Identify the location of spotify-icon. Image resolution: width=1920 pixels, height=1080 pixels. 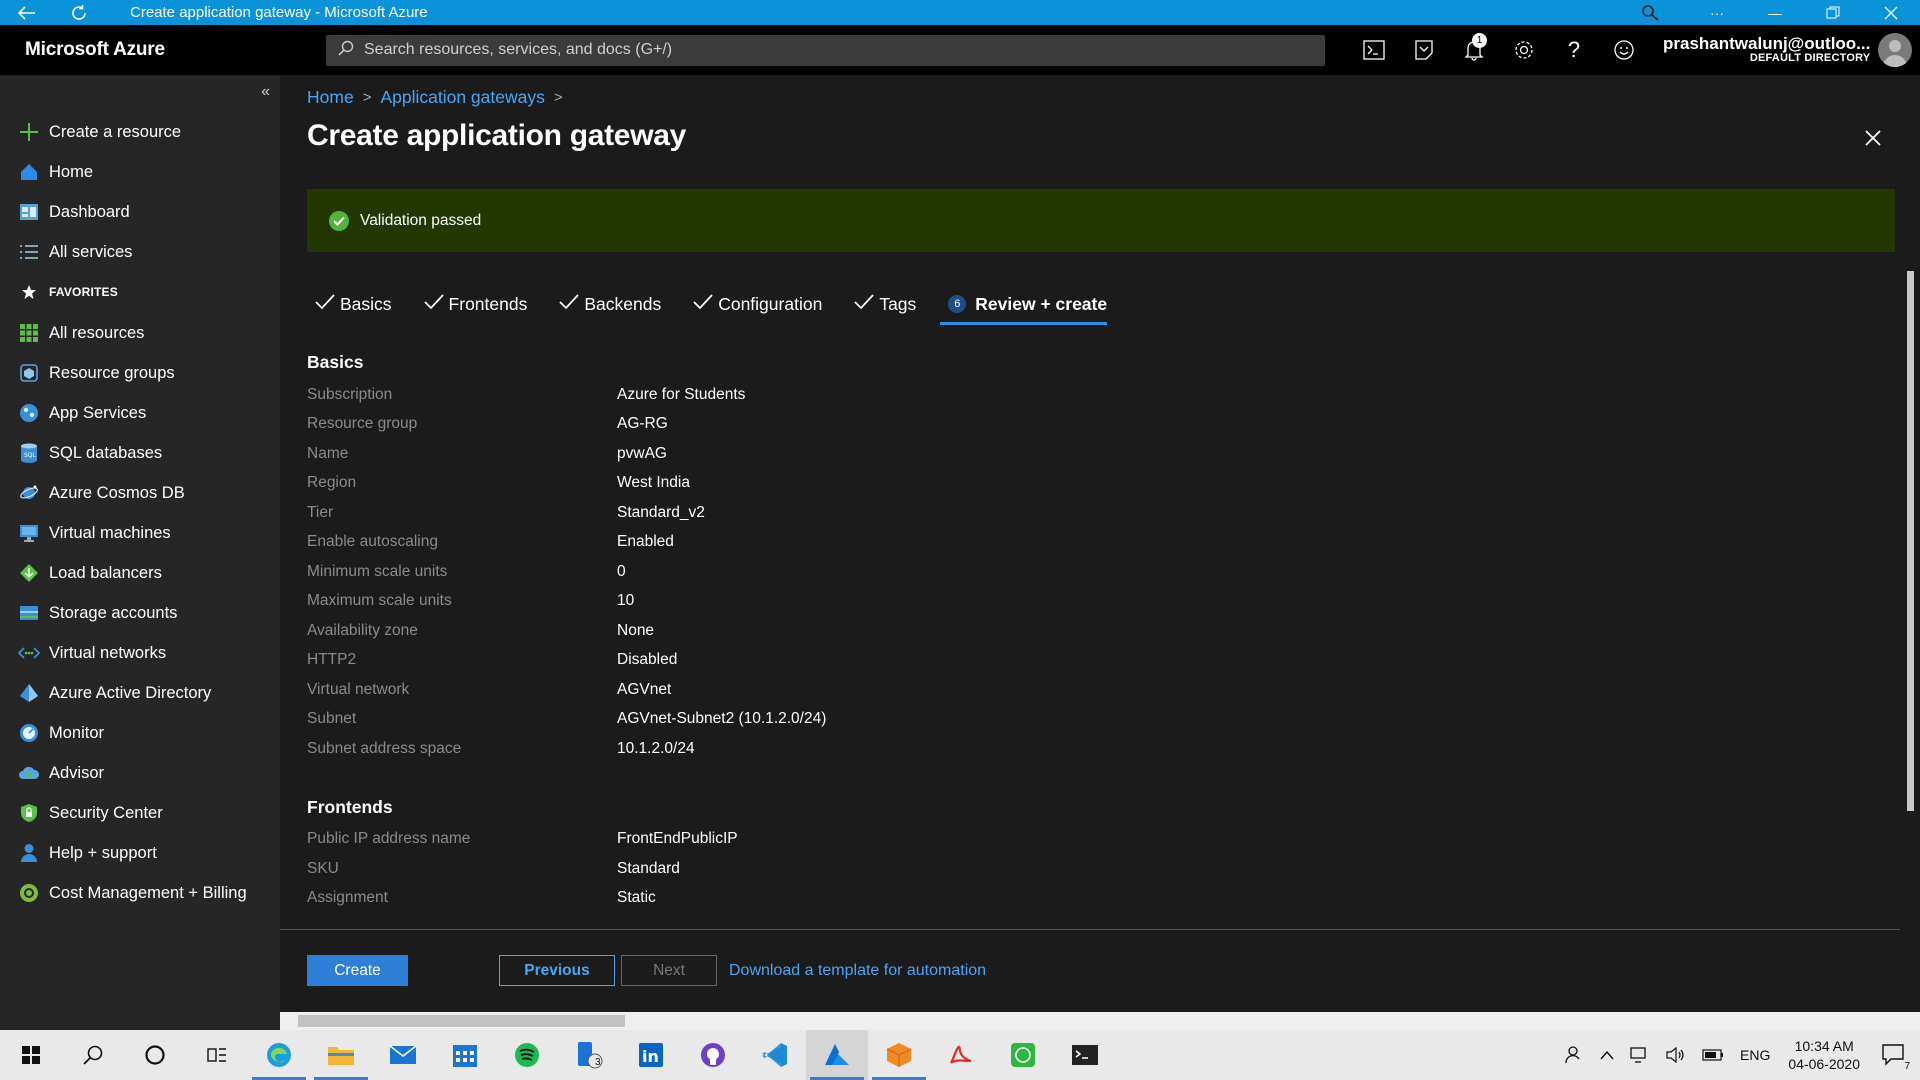
(527, 1055).